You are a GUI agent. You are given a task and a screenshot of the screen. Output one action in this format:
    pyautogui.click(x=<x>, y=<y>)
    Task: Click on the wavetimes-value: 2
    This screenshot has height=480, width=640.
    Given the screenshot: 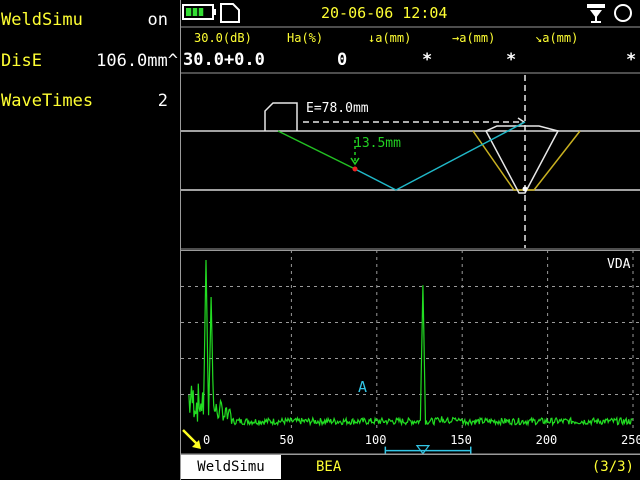 What is the action you would take?
    pyautogui.click(x=149, y=101)
    